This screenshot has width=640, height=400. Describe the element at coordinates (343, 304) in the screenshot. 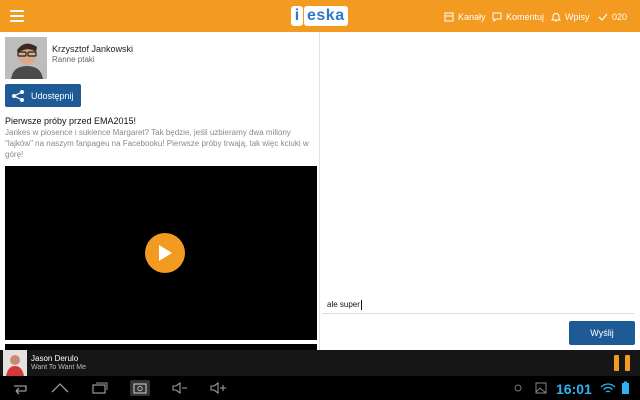

I see `comment-input-value: ale super` at that location.